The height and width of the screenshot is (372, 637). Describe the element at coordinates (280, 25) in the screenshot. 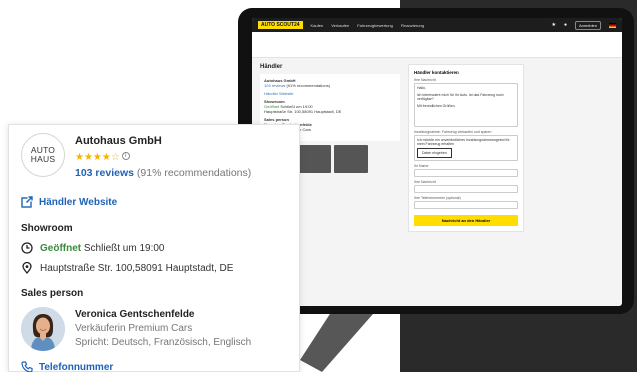

I see `brand-logo: AUTO SCOUT24` at that location.